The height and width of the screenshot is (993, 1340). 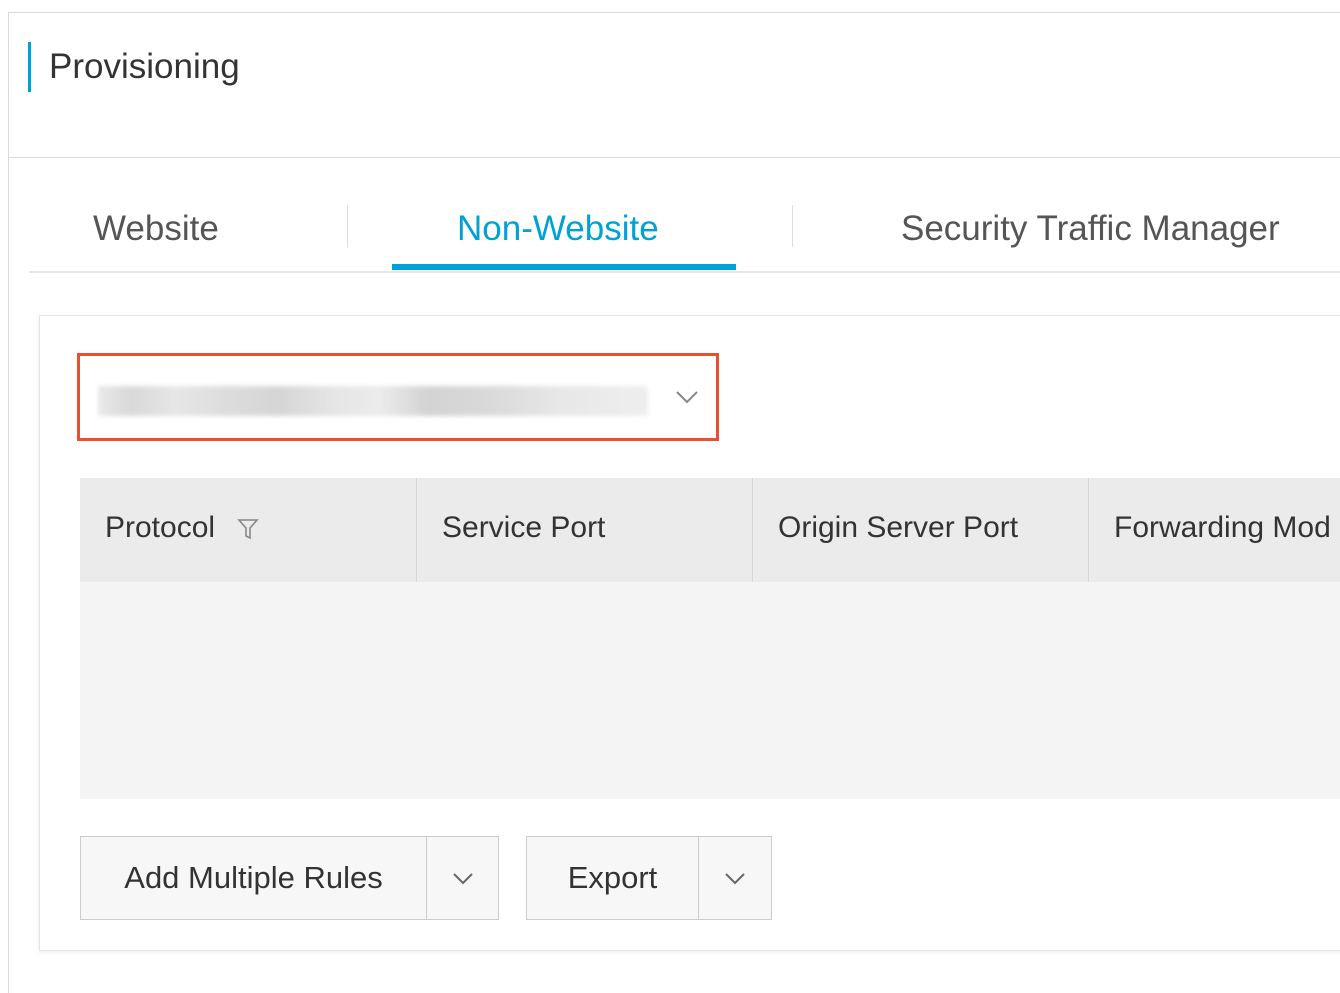 I want to click on column-header-protocol: Protocol, so click(x=248, y=530).